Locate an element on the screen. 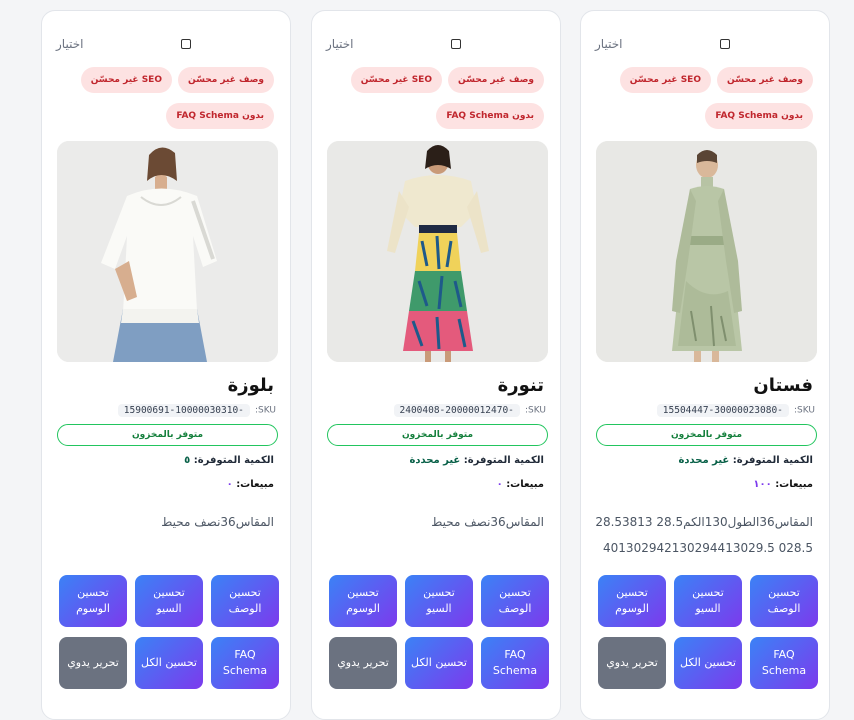  skirt-image is located at coordinates (437, 251).